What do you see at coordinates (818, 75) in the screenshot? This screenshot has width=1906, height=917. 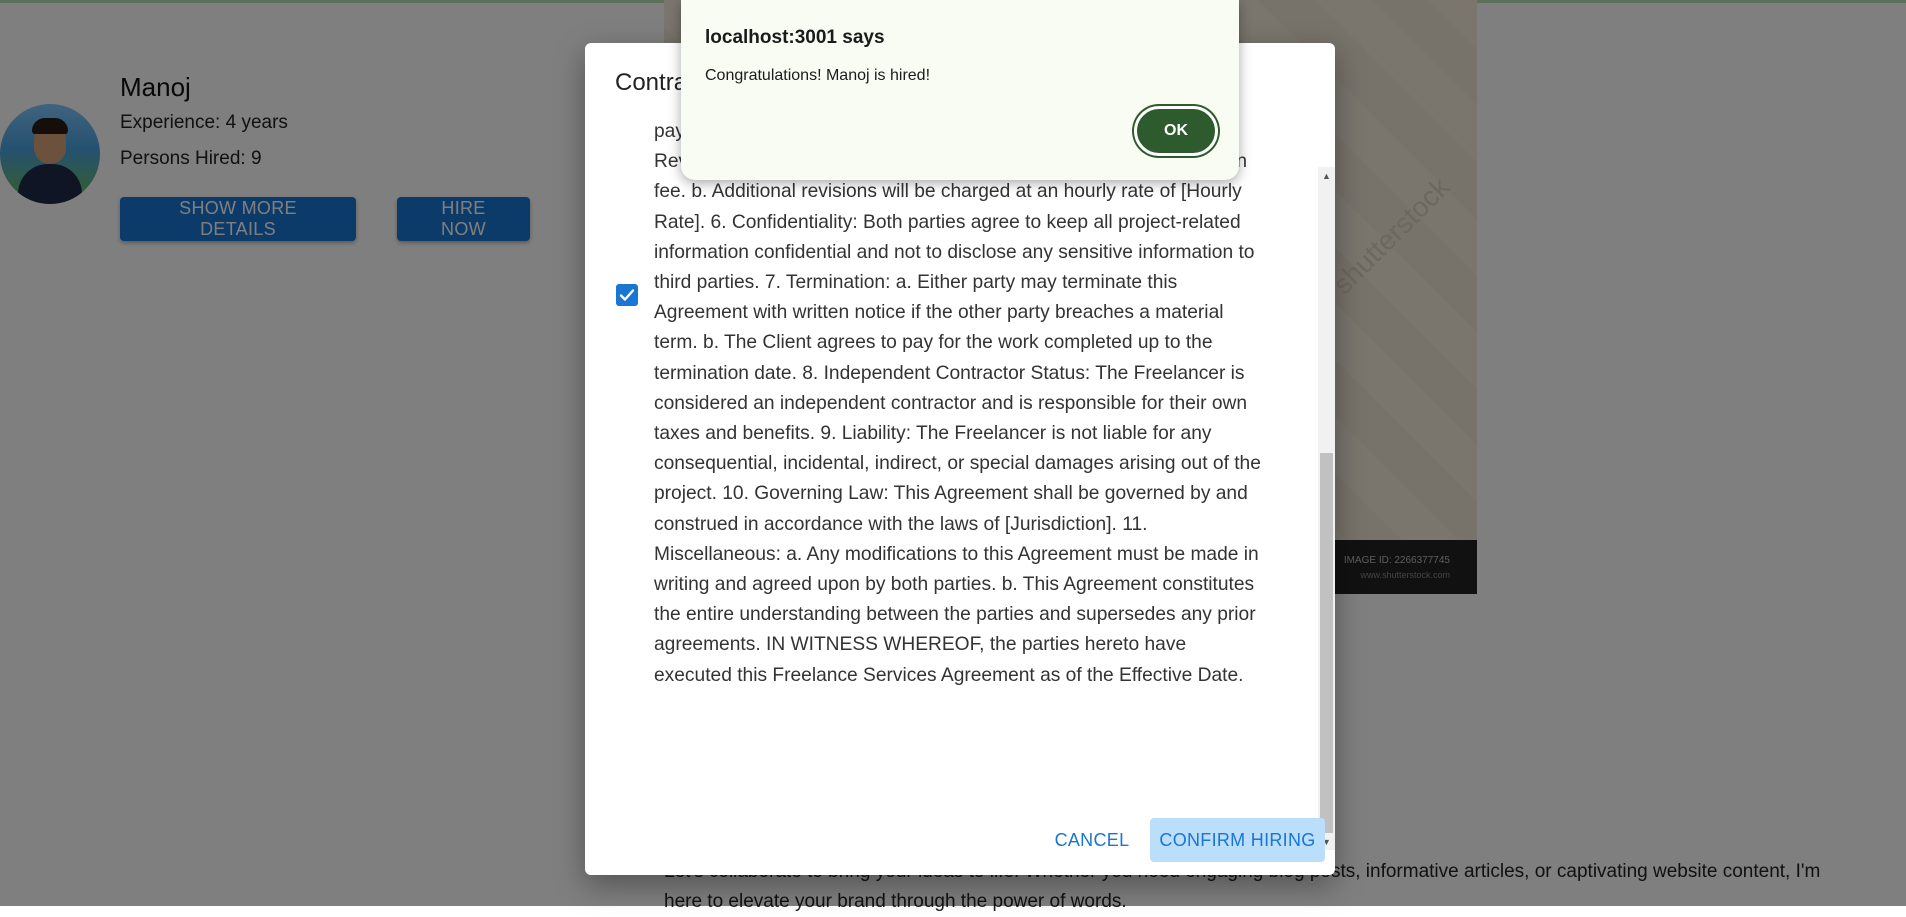 I see `alert-message: Congratulations! Manoj is hired!` at bounding box center [818, 75].